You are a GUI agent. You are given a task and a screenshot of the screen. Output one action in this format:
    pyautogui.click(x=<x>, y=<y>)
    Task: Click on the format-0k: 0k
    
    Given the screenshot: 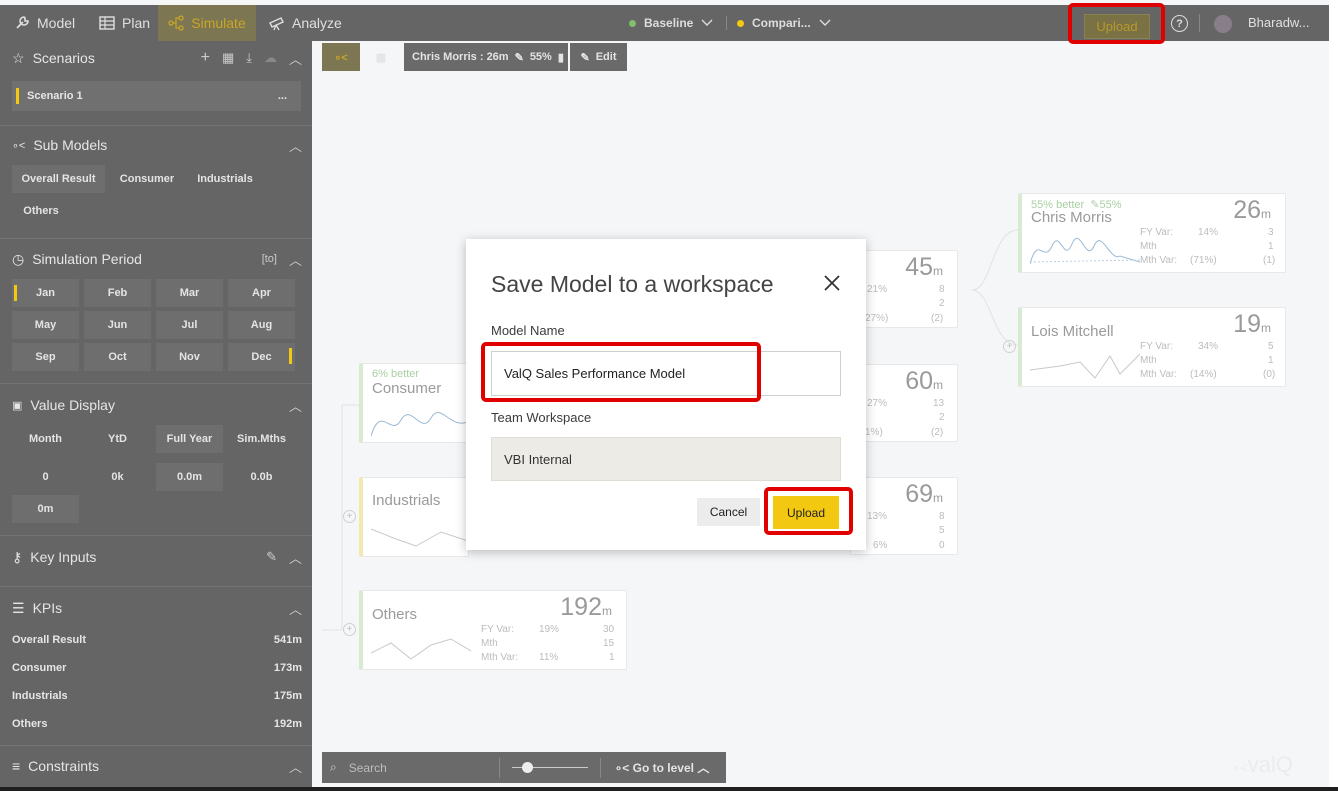 What is the action you would take?
    pyautogui.click(x=117, y=477)
    